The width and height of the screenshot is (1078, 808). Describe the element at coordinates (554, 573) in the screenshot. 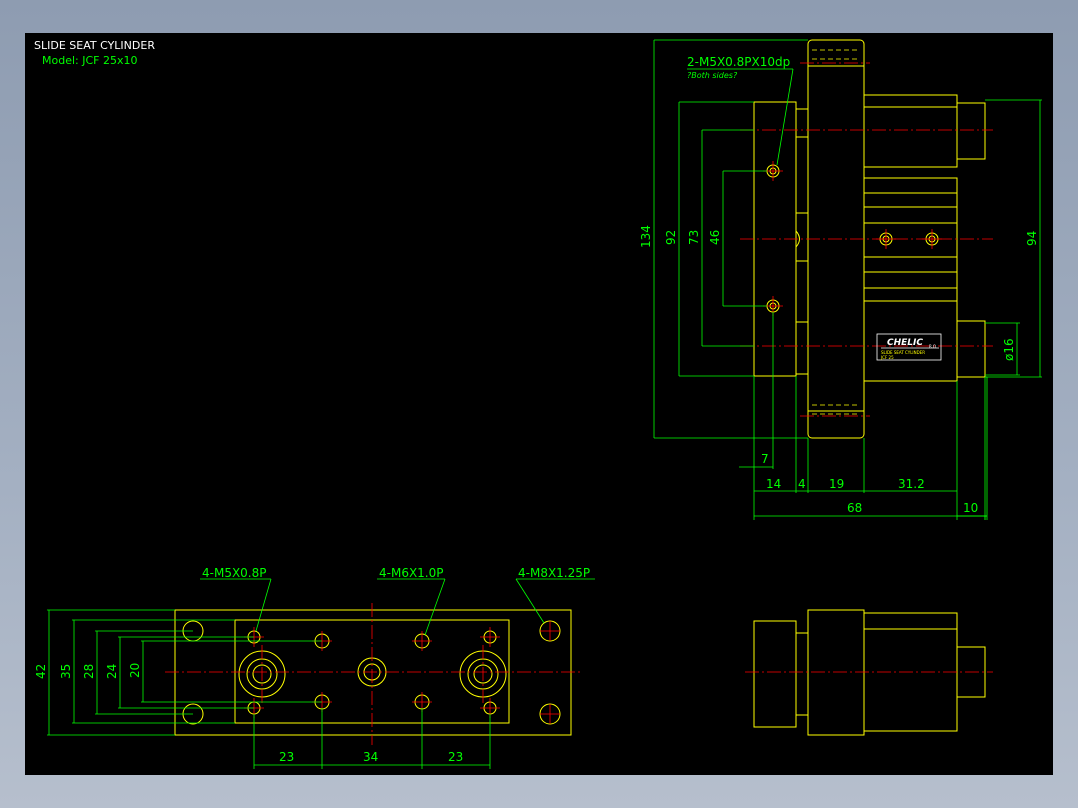

I see `callout-m8: 4-M8X1.25P` at that location.